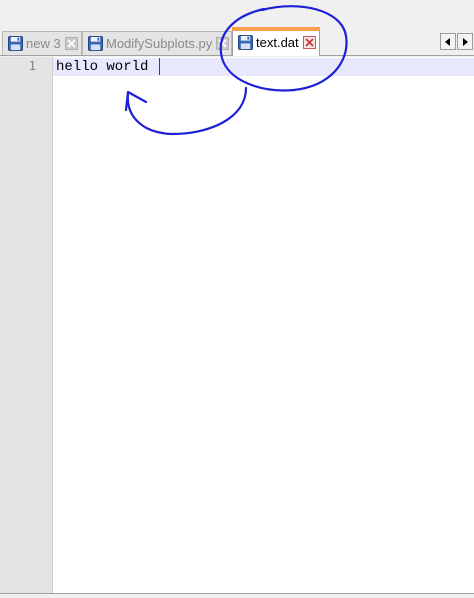  I want to click on tab-bar: new 3 ModifySubplots.py text.dat, so click(237, 28).